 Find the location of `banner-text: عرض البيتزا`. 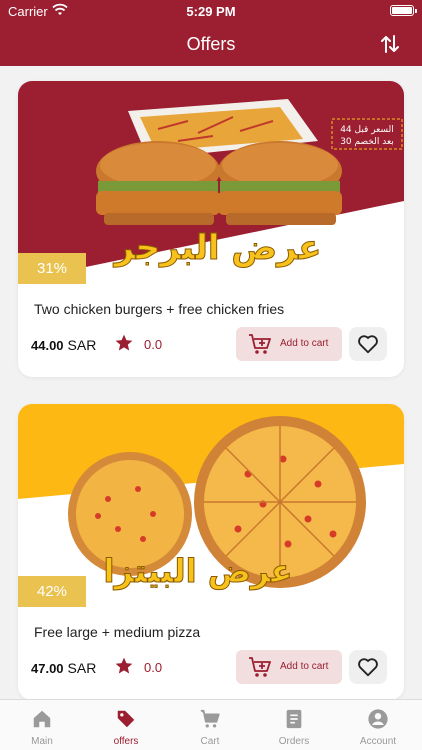

banner-text: عرض البيتزا is located at coordinates (198, 571).